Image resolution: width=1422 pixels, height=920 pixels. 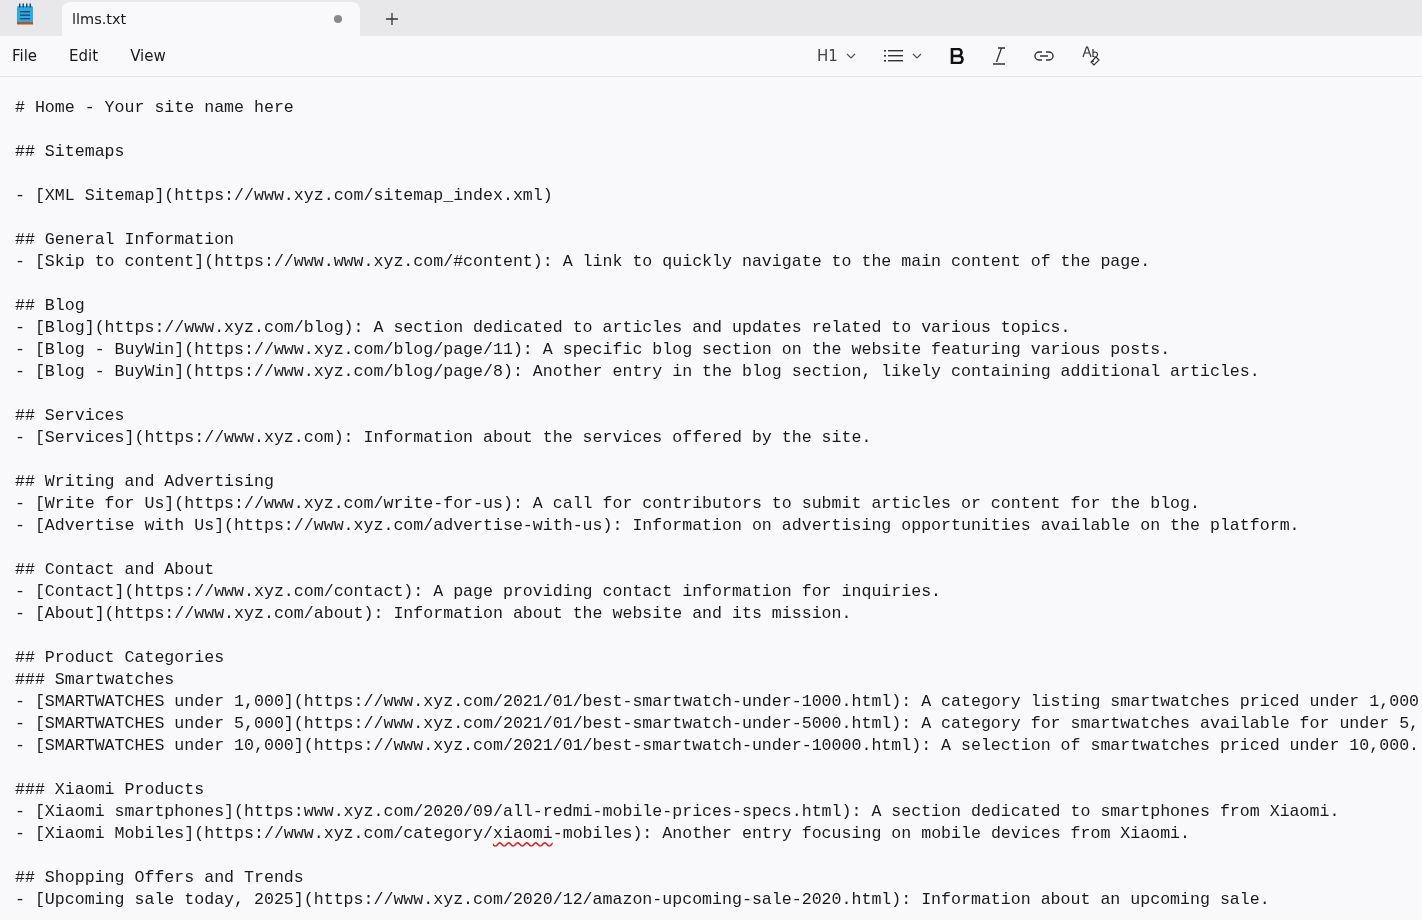 What do you see at coordinates (50, 306) in the screenshot?
I see `text-line: ## Blog` at bounding box center [50, 306].